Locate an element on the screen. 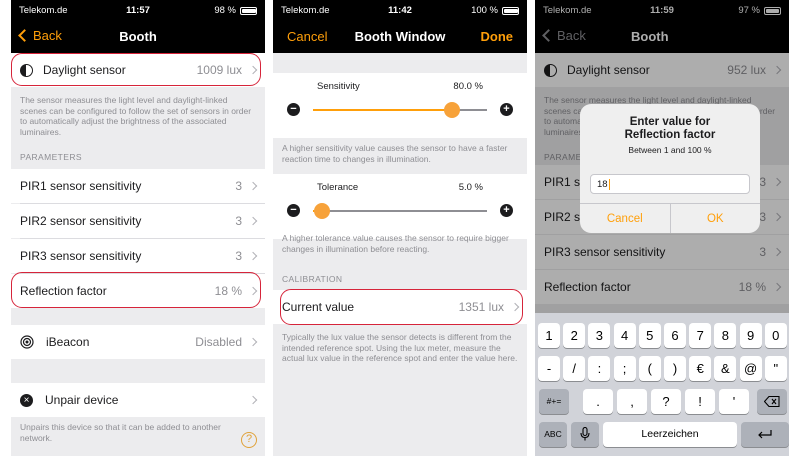  tolerance-value: 5.0 % is located at coordinates (470, 187).